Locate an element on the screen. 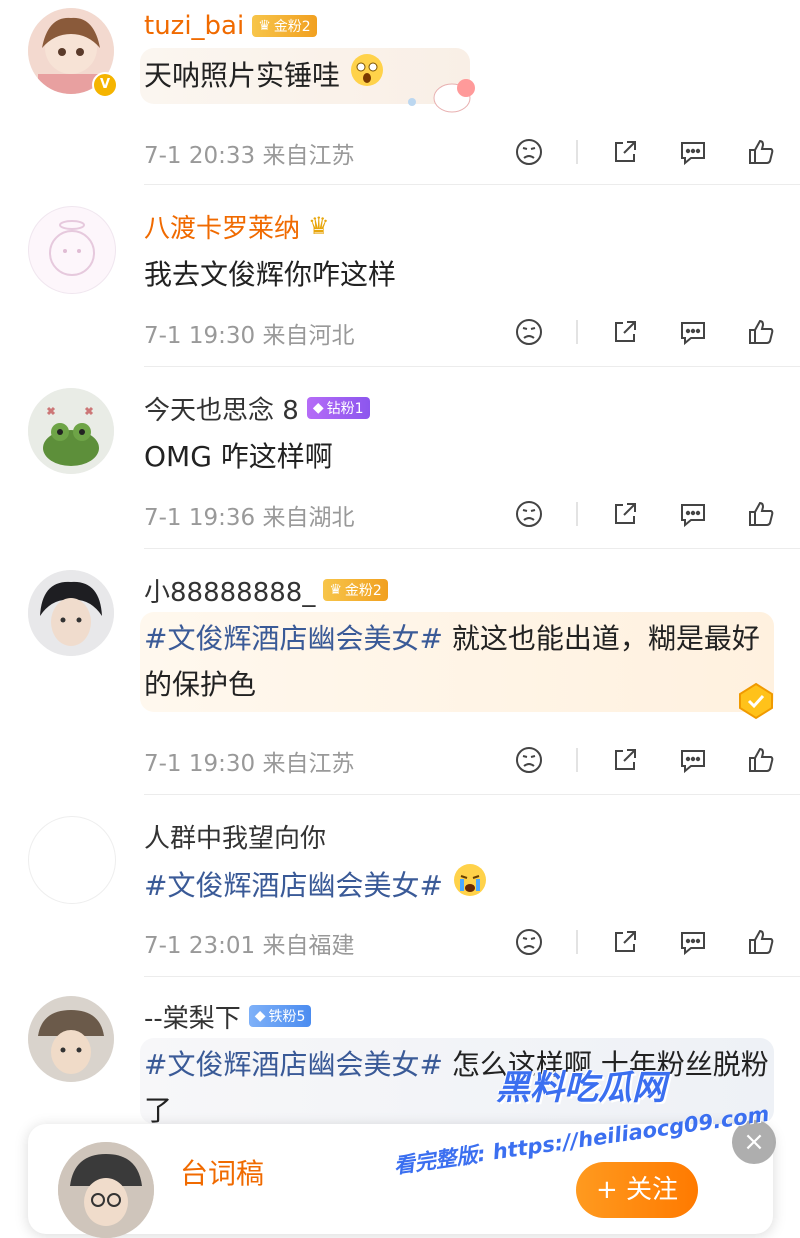 This screenshot has height=1238, width=800. comment-meta: 7-1 19:30 来自河北 is located at coordinates (249, 336).